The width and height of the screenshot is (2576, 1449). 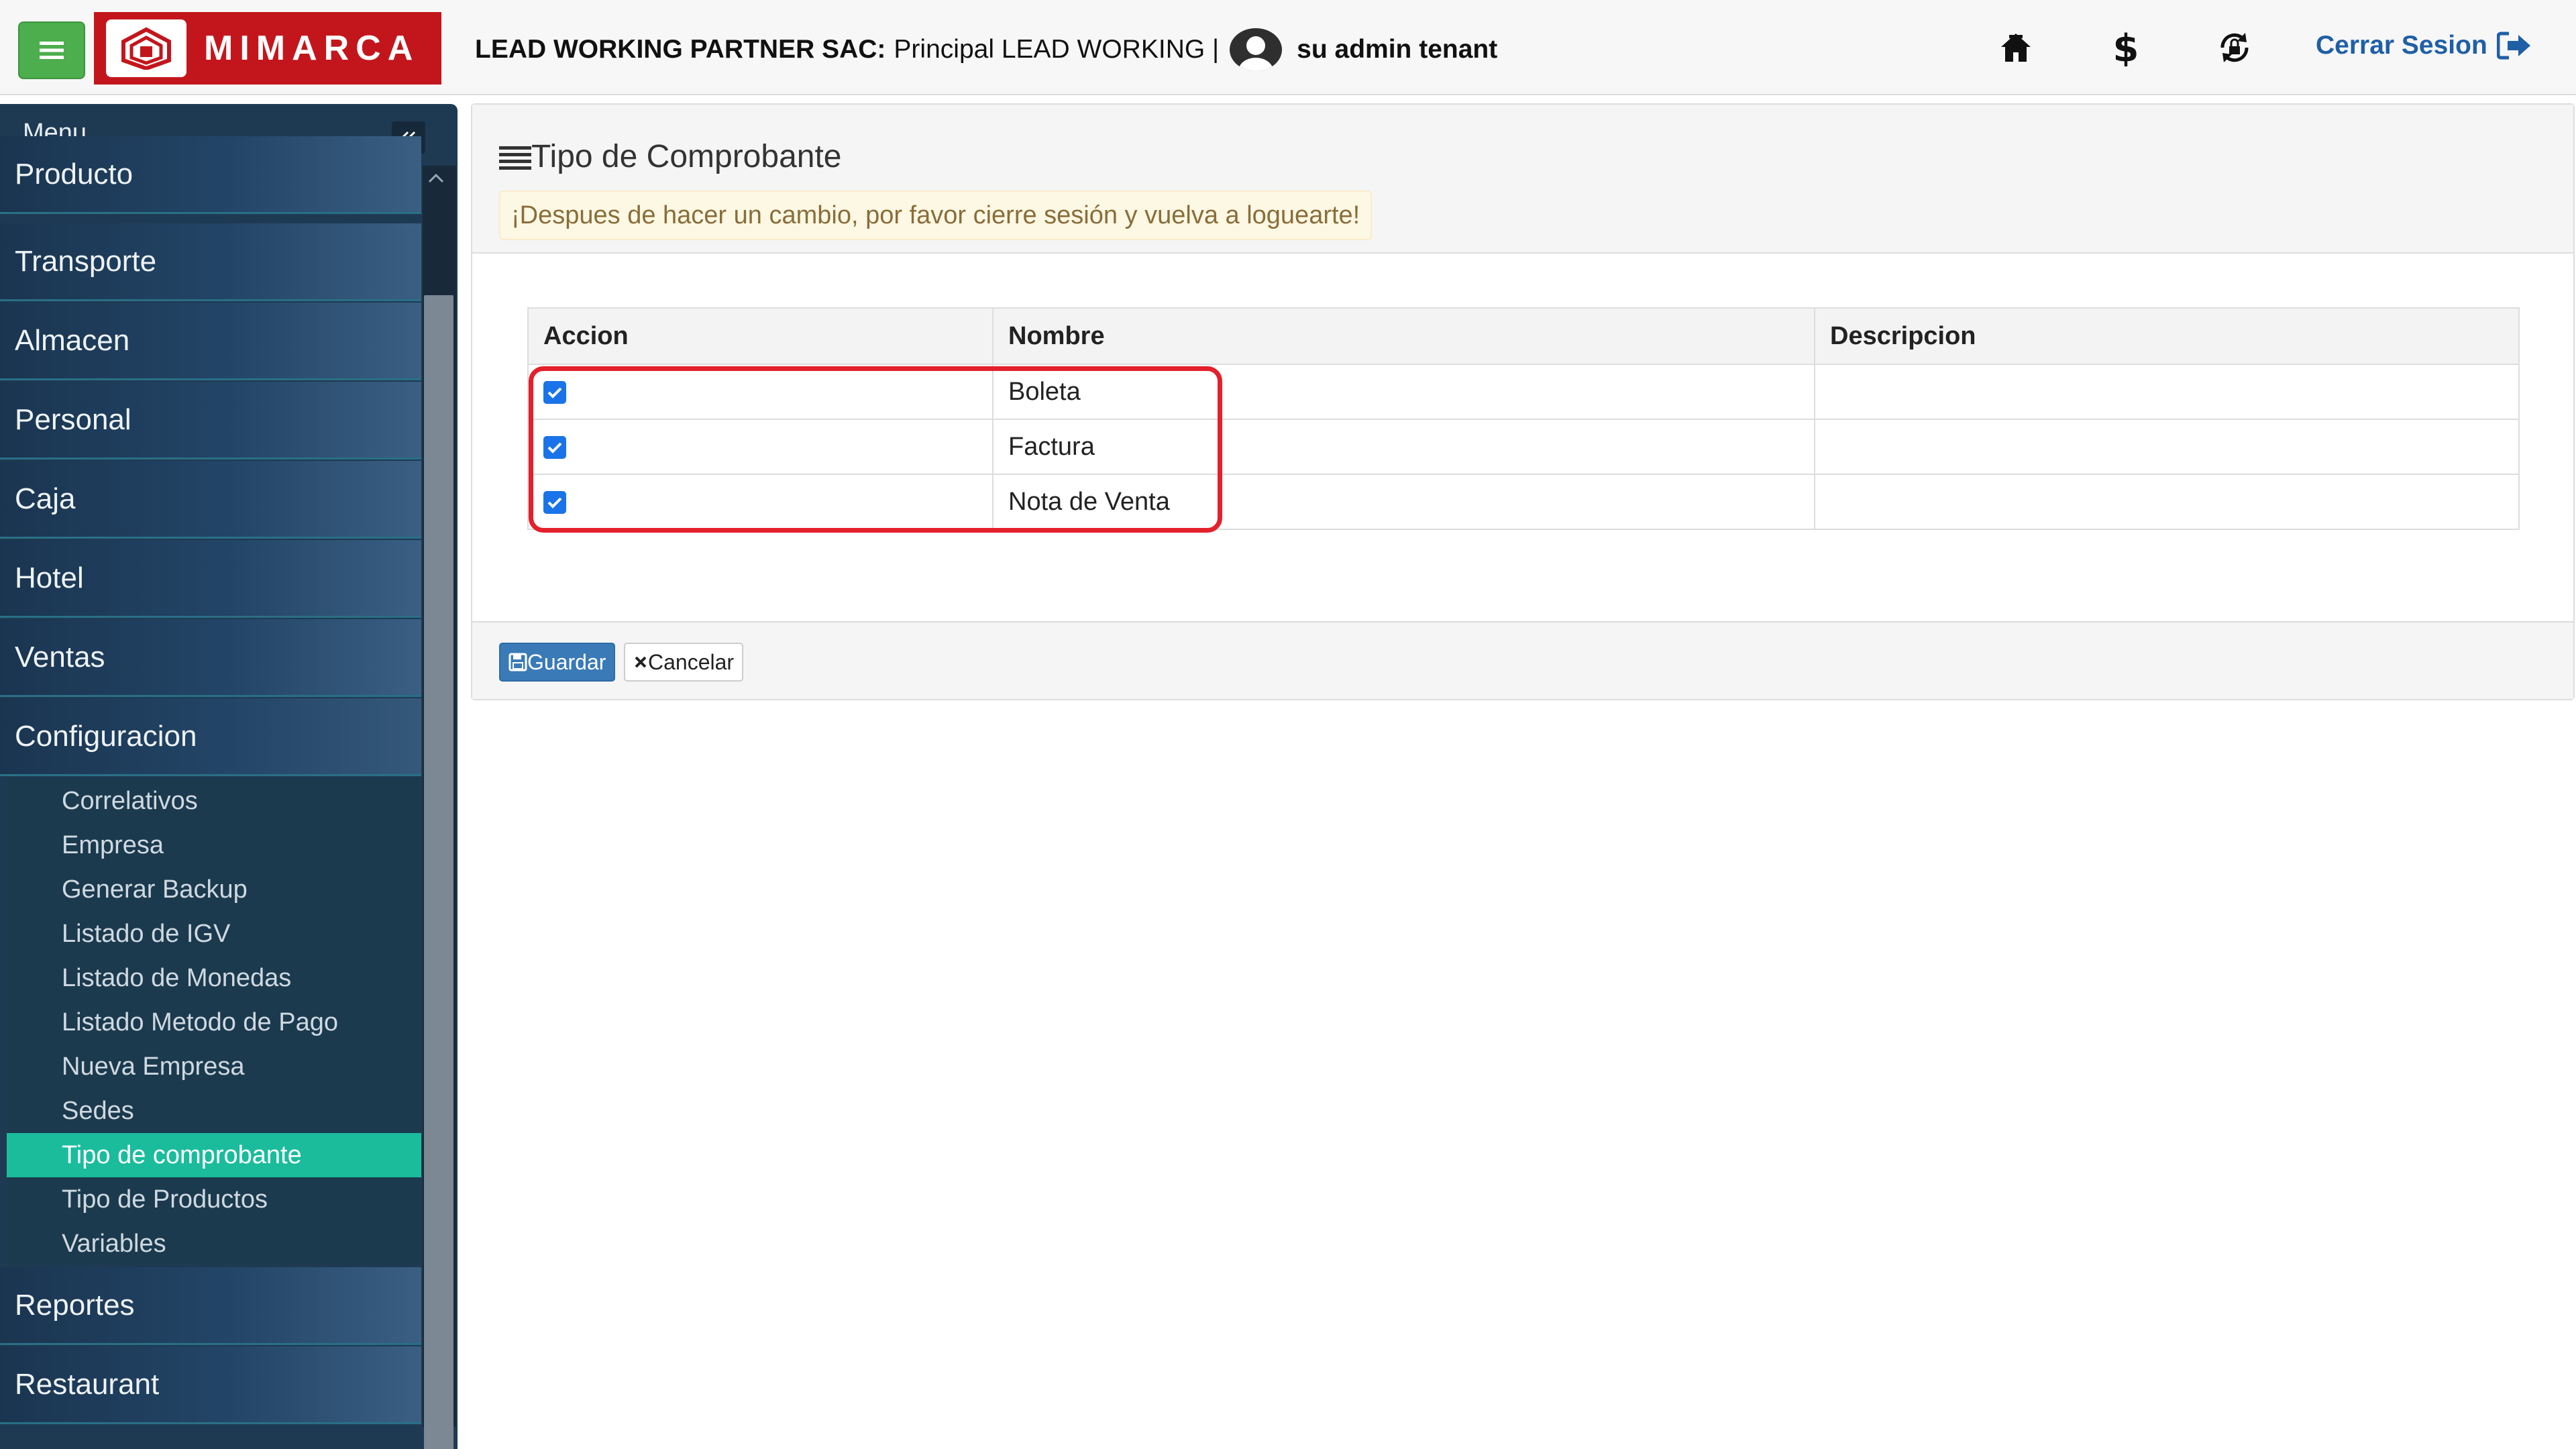 I want to click on table-header-row: Accion Nombre Descripcion, so click(x=1523, y=336).